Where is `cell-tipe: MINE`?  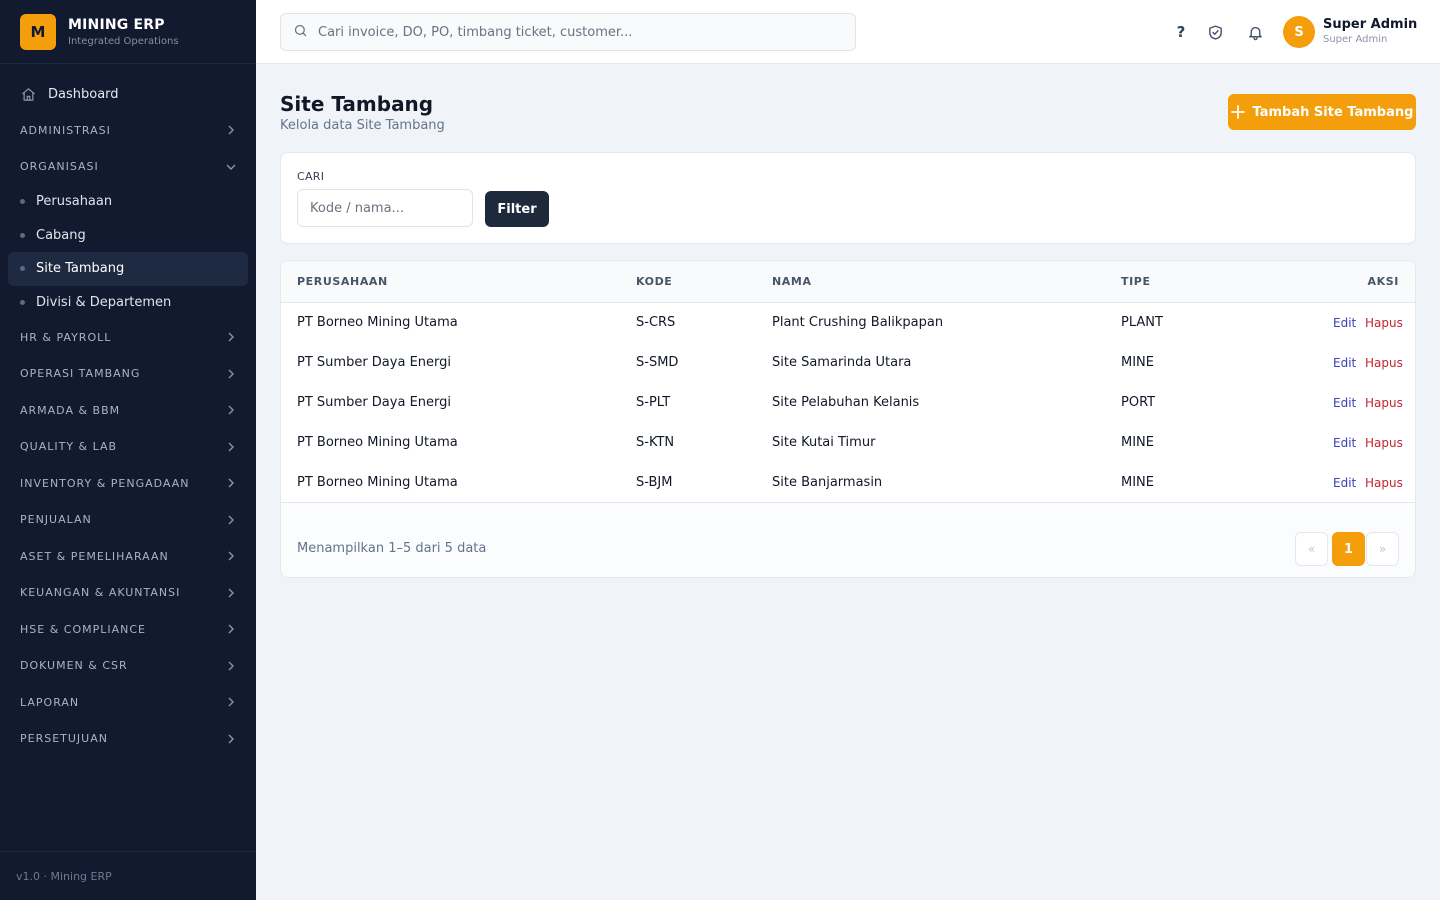 cell-tipe: MINE is located at coordinates (1137, 442).